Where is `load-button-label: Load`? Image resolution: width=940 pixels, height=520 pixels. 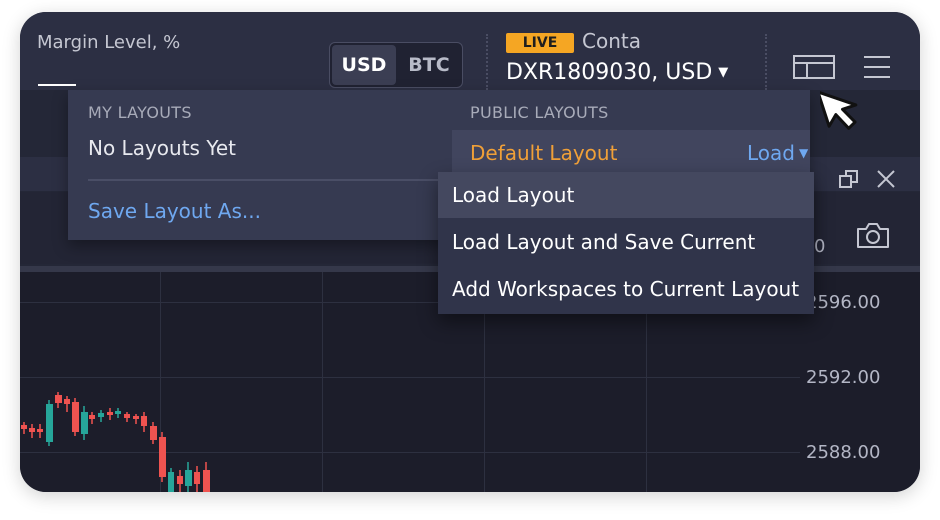
load-button-label: Load is located at coordinates (771, 153).